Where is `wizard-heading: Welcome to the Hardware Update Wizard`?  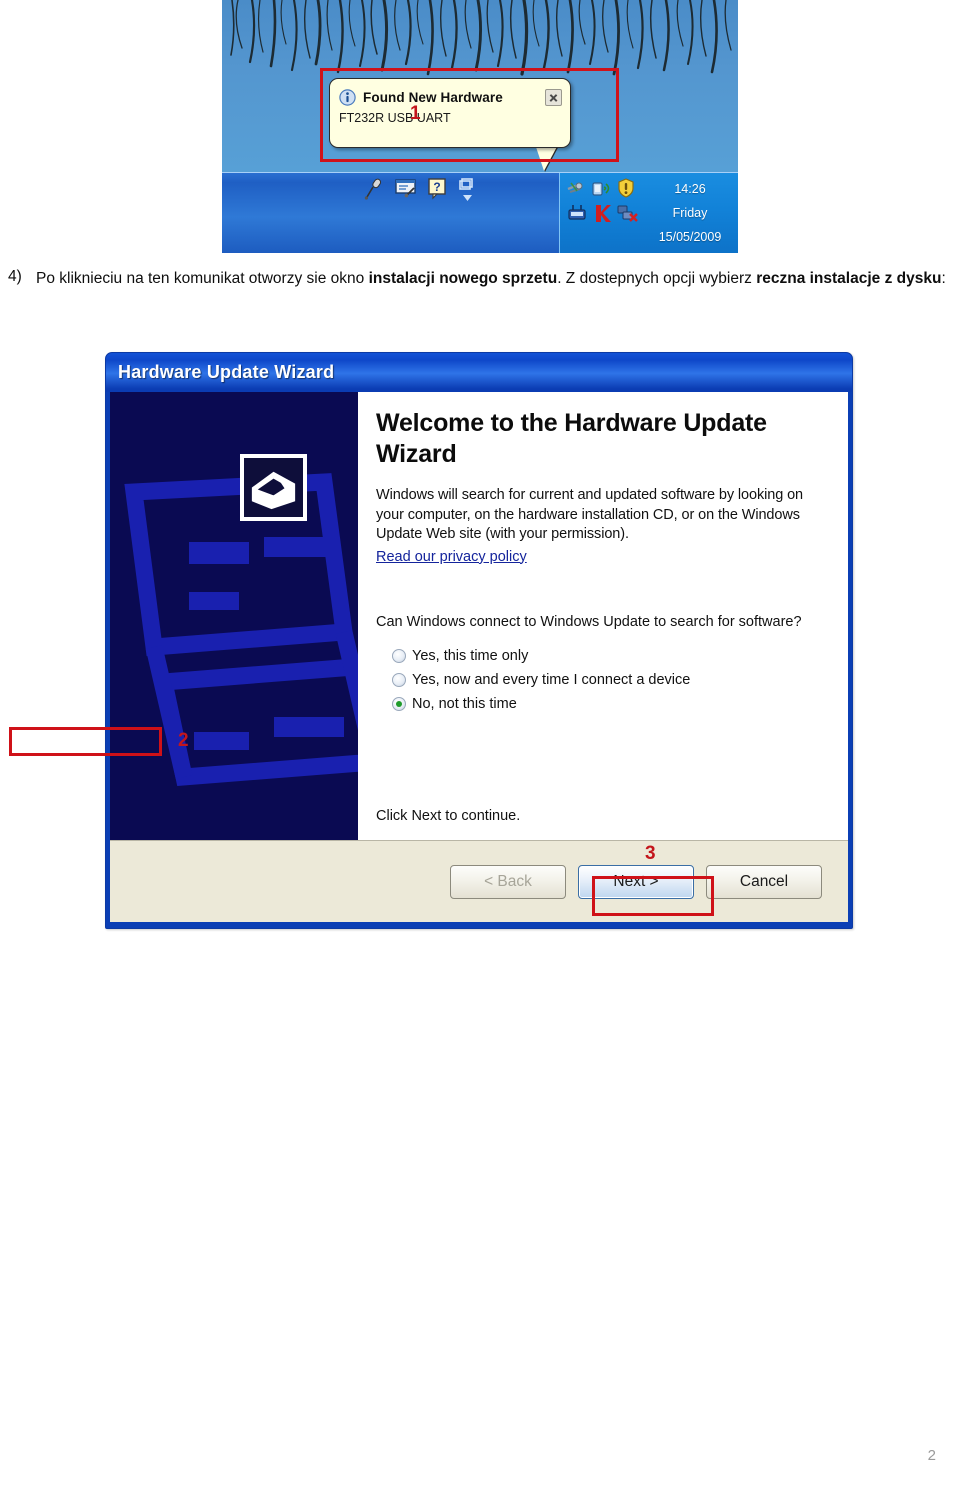 wizard-heading: Welcome to the Hardware Update Wizard is located at coordinates (571, 438).